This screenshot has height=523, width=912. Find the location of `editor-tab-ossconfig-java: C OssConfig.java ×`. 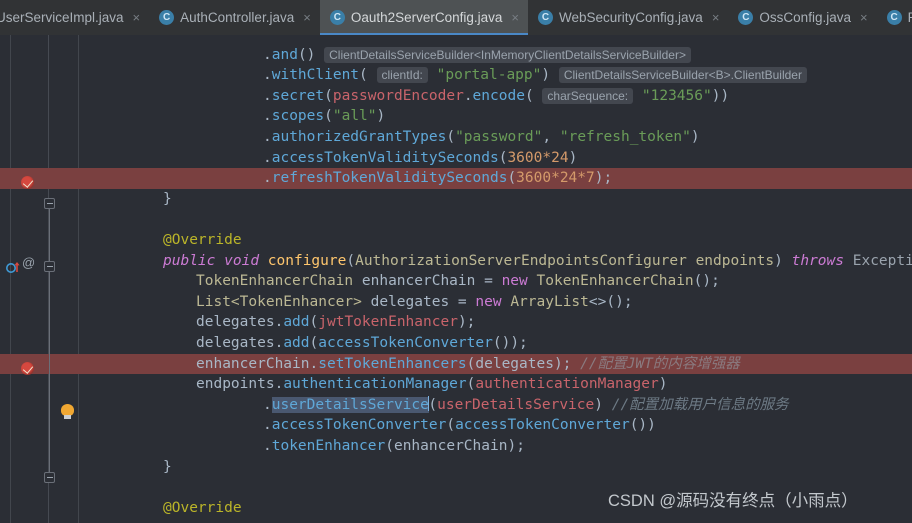

editor-tab-ossconfig-java: C OssConfig.java × is located at coordinates (802, 17).